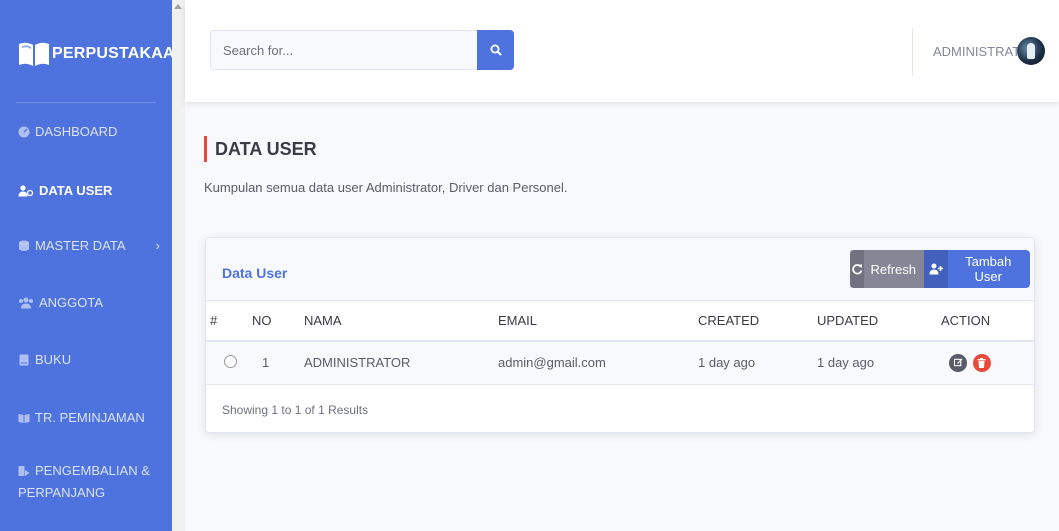  I want to click on cell-updated: 1 day ago, so click(879, 363).